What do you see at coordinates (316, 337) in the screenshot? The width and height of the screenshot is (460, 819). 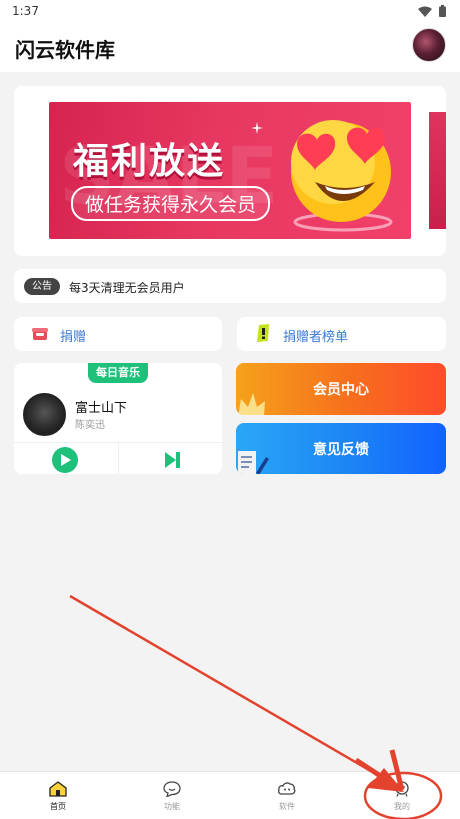 I see `donor-list-label: 捐赠者榜单` at bounding box center [316, 337].